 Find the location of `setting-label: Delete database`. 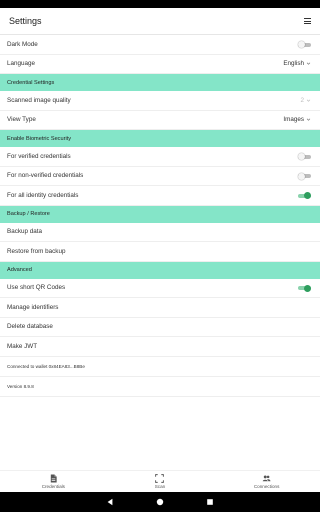

setting-label: Delete database is located at coordinates (30, 327).